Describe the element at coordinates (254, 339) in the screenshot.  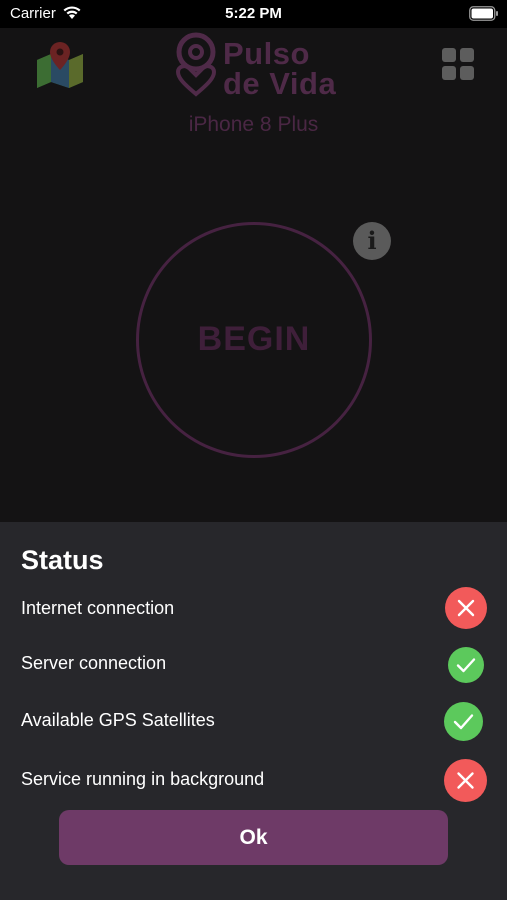
I see `begin-label: BEGIN` at that location.